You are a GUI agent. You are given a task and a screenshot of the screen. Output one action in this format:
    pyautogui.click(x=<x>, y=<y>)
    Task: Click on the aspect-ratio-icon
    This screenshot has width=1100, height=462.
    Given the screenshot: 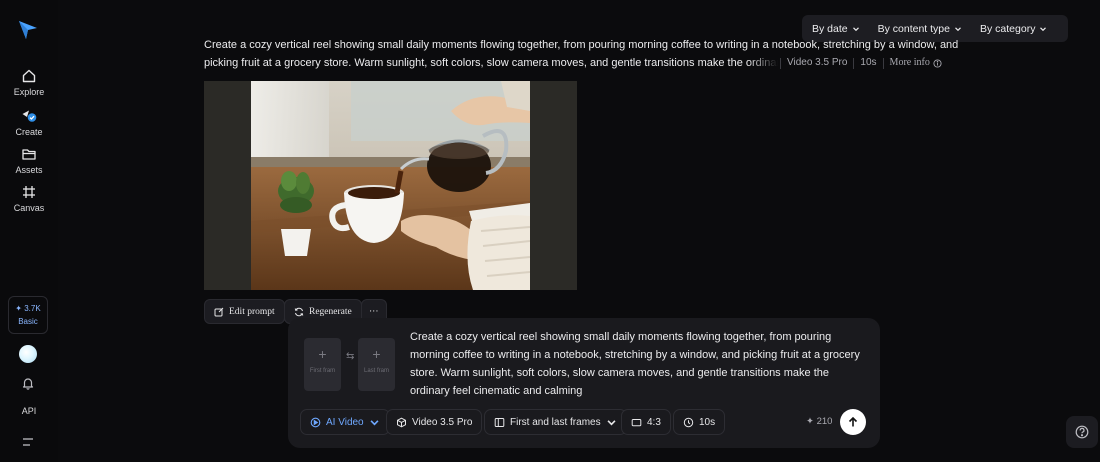 What is the action you would take?
    pyautogui.click(x=636, y=422)
    